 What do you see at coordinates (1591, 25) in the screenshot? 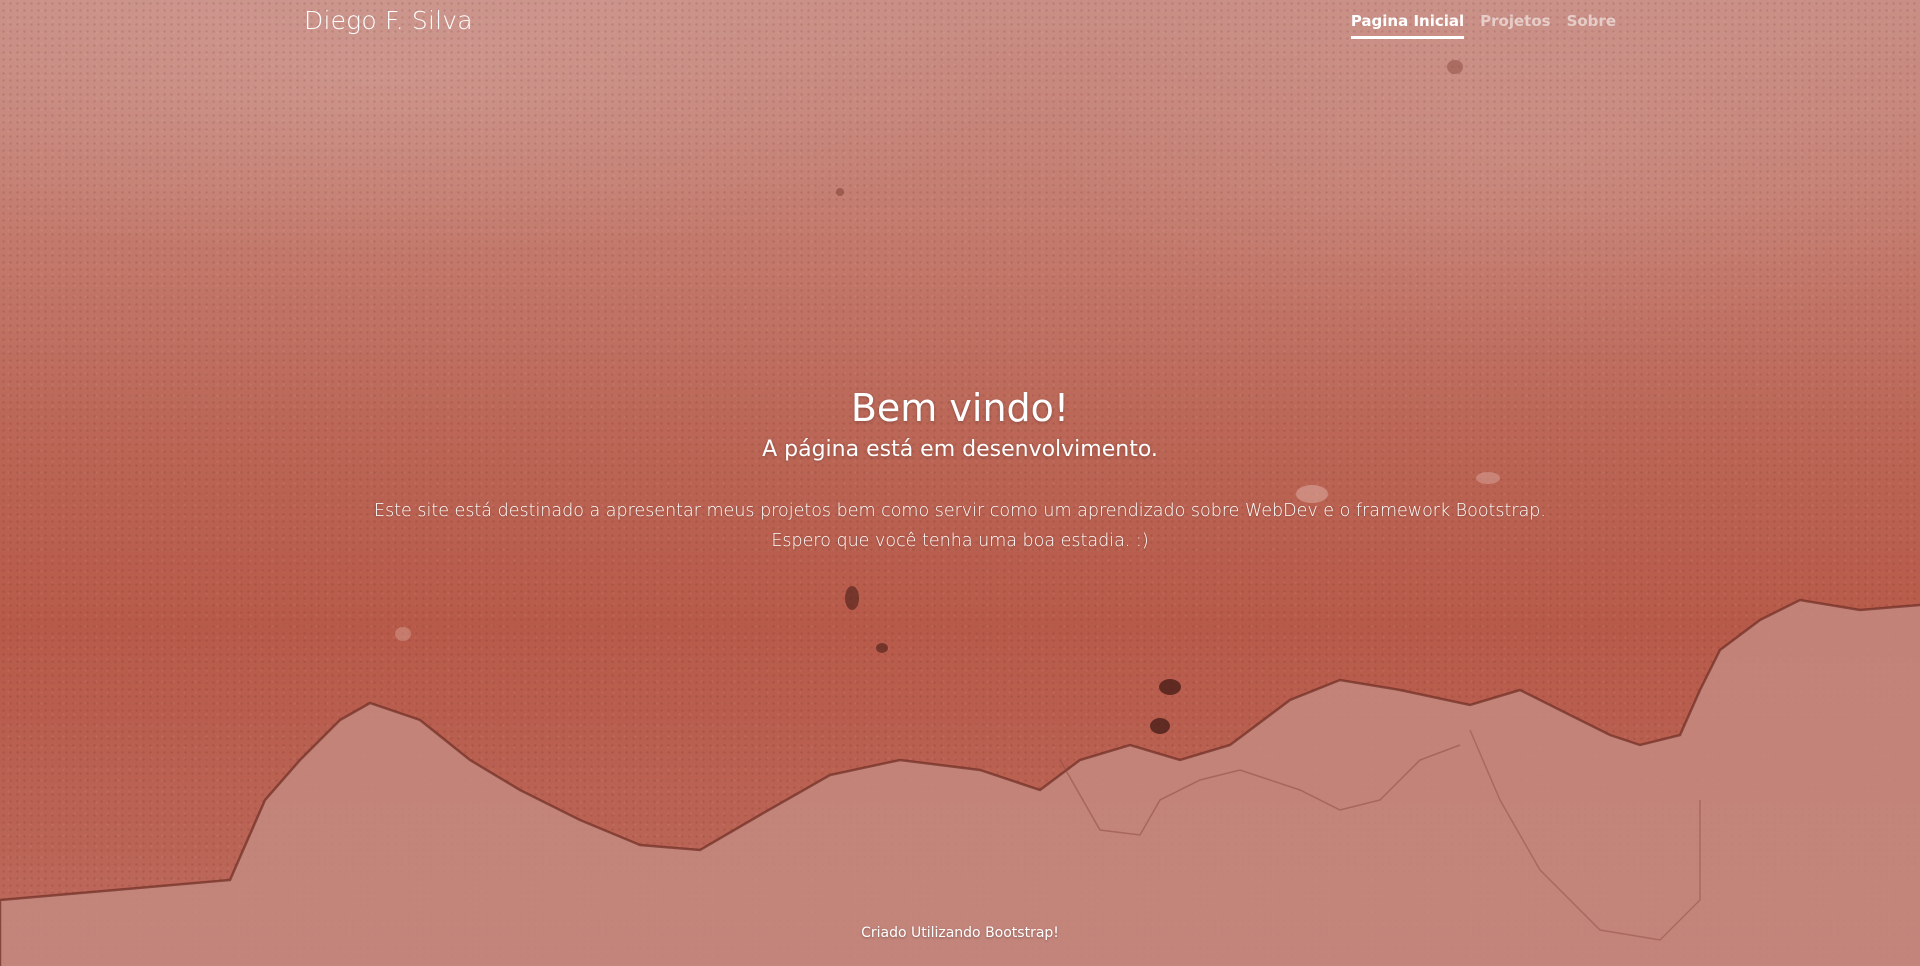
I see `nav-link-sobre: Sobre` at bounding box center [1591, 25].